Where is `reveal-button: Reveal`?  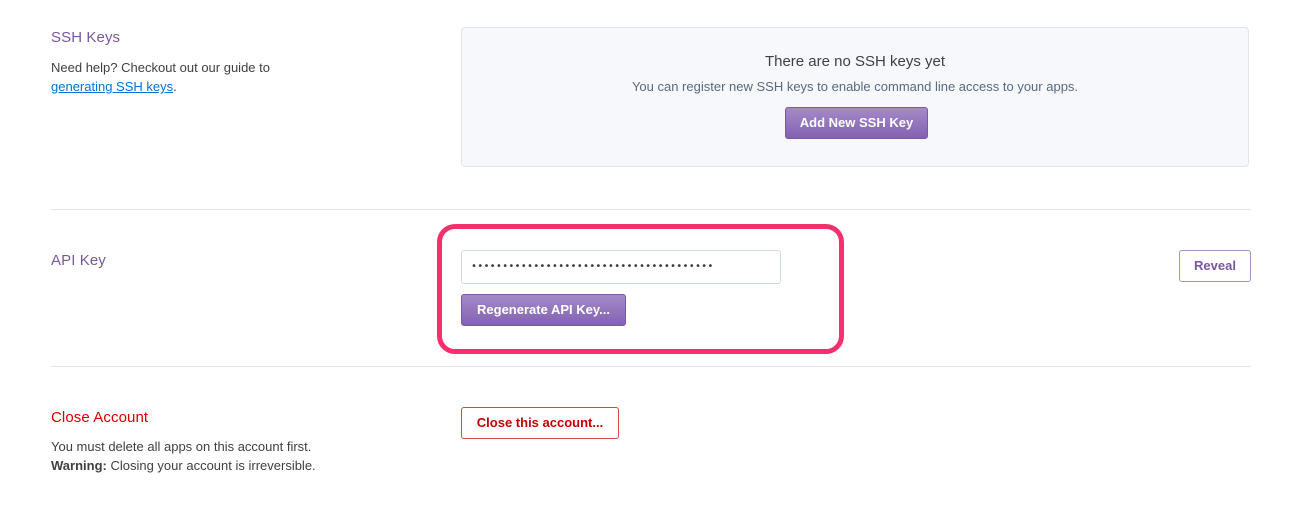 reveal-button: Reveal is located at coordinates (1215, 266).